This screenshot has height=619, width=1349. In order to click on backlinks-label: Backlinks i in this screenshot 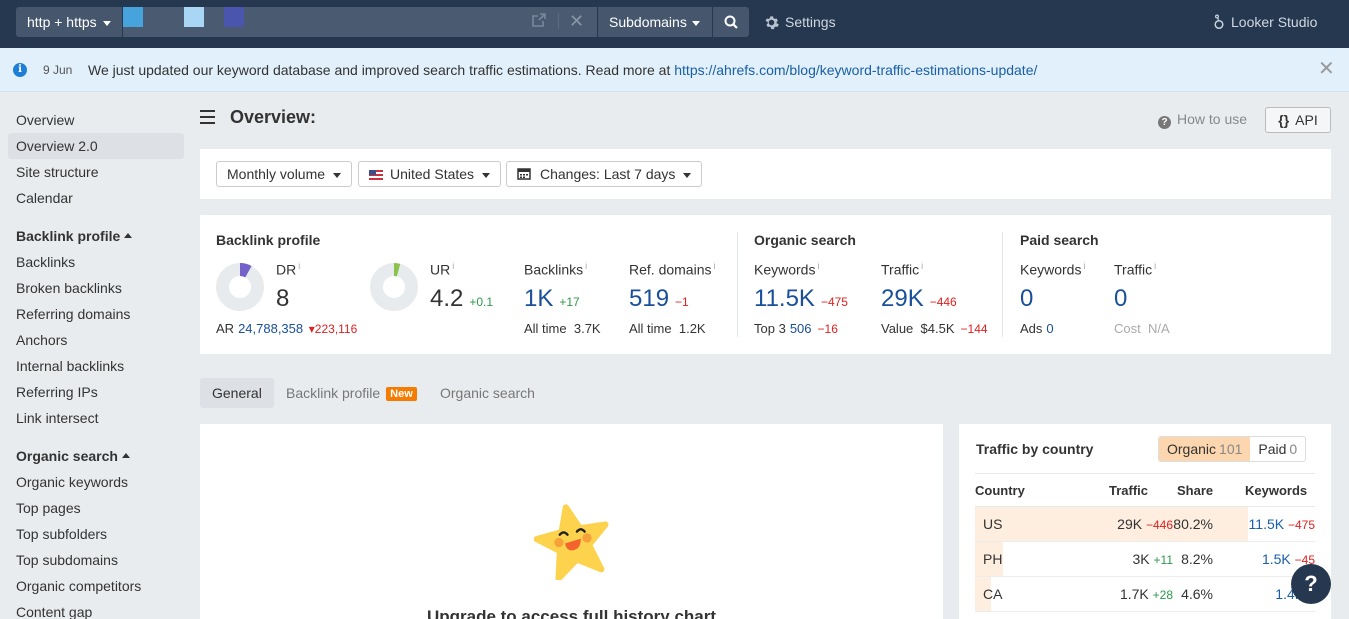, I will do `click(555, 269)`.